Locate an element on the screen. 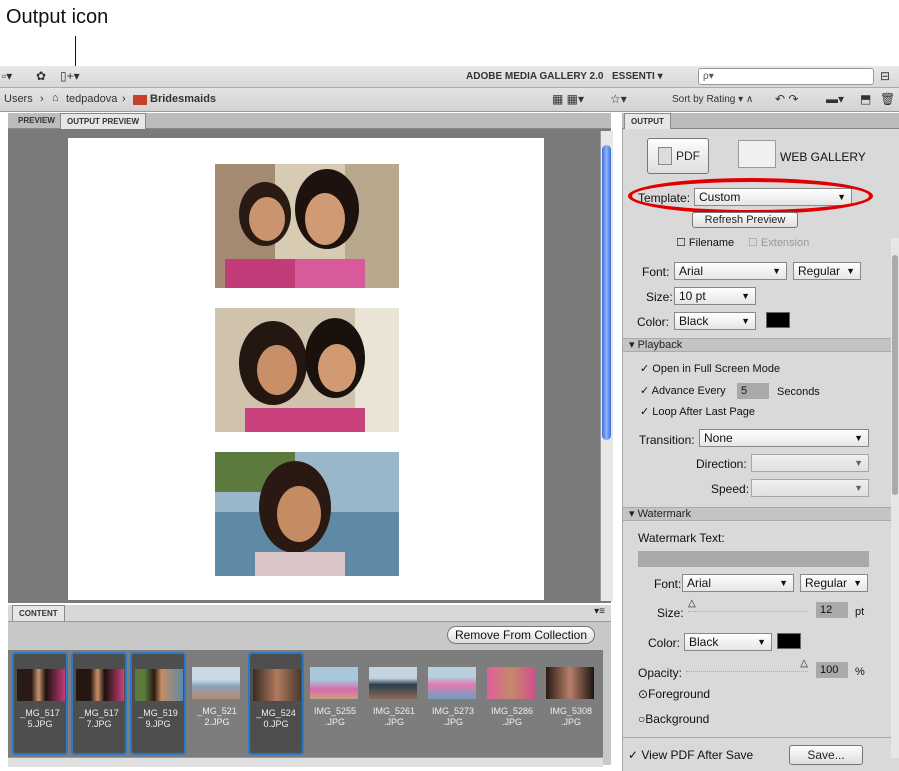  loop-label: Loop After Last Page is located at coordinates (704, 412).